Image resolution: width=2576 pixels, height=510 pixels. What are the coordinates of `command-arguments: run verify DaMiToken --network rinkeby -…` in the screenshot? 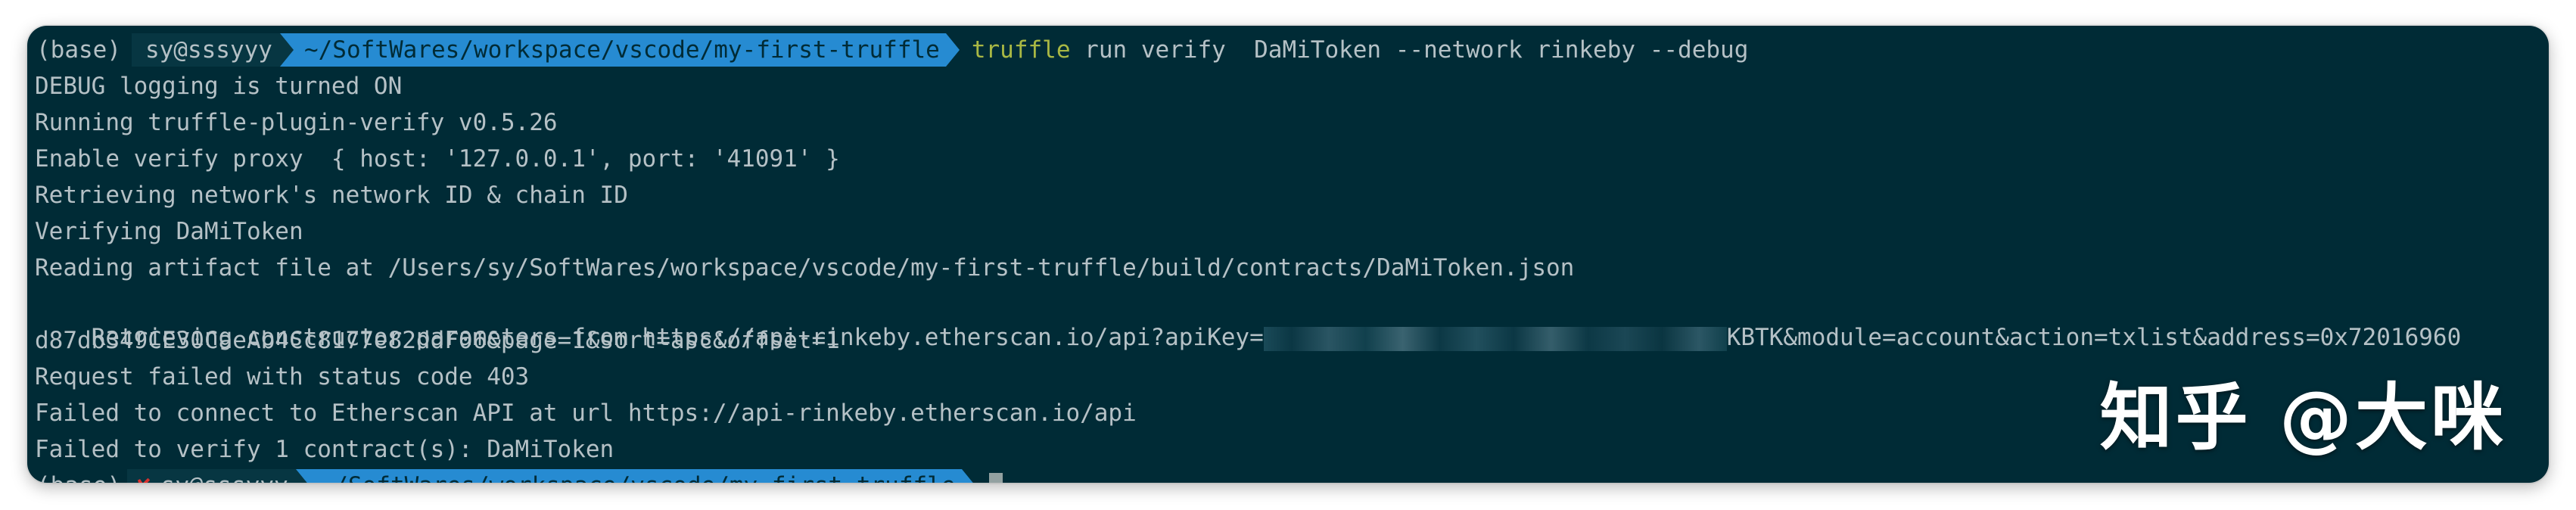 It's located at (1409, 50).